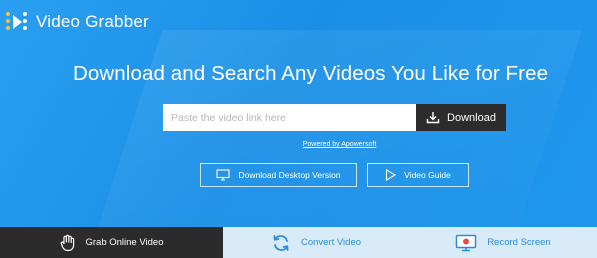 This screenshot has width=597, height=258. Describe the element at coordinates (68, 243) in the screenshot. I see `hand-grab-icon` at that location.